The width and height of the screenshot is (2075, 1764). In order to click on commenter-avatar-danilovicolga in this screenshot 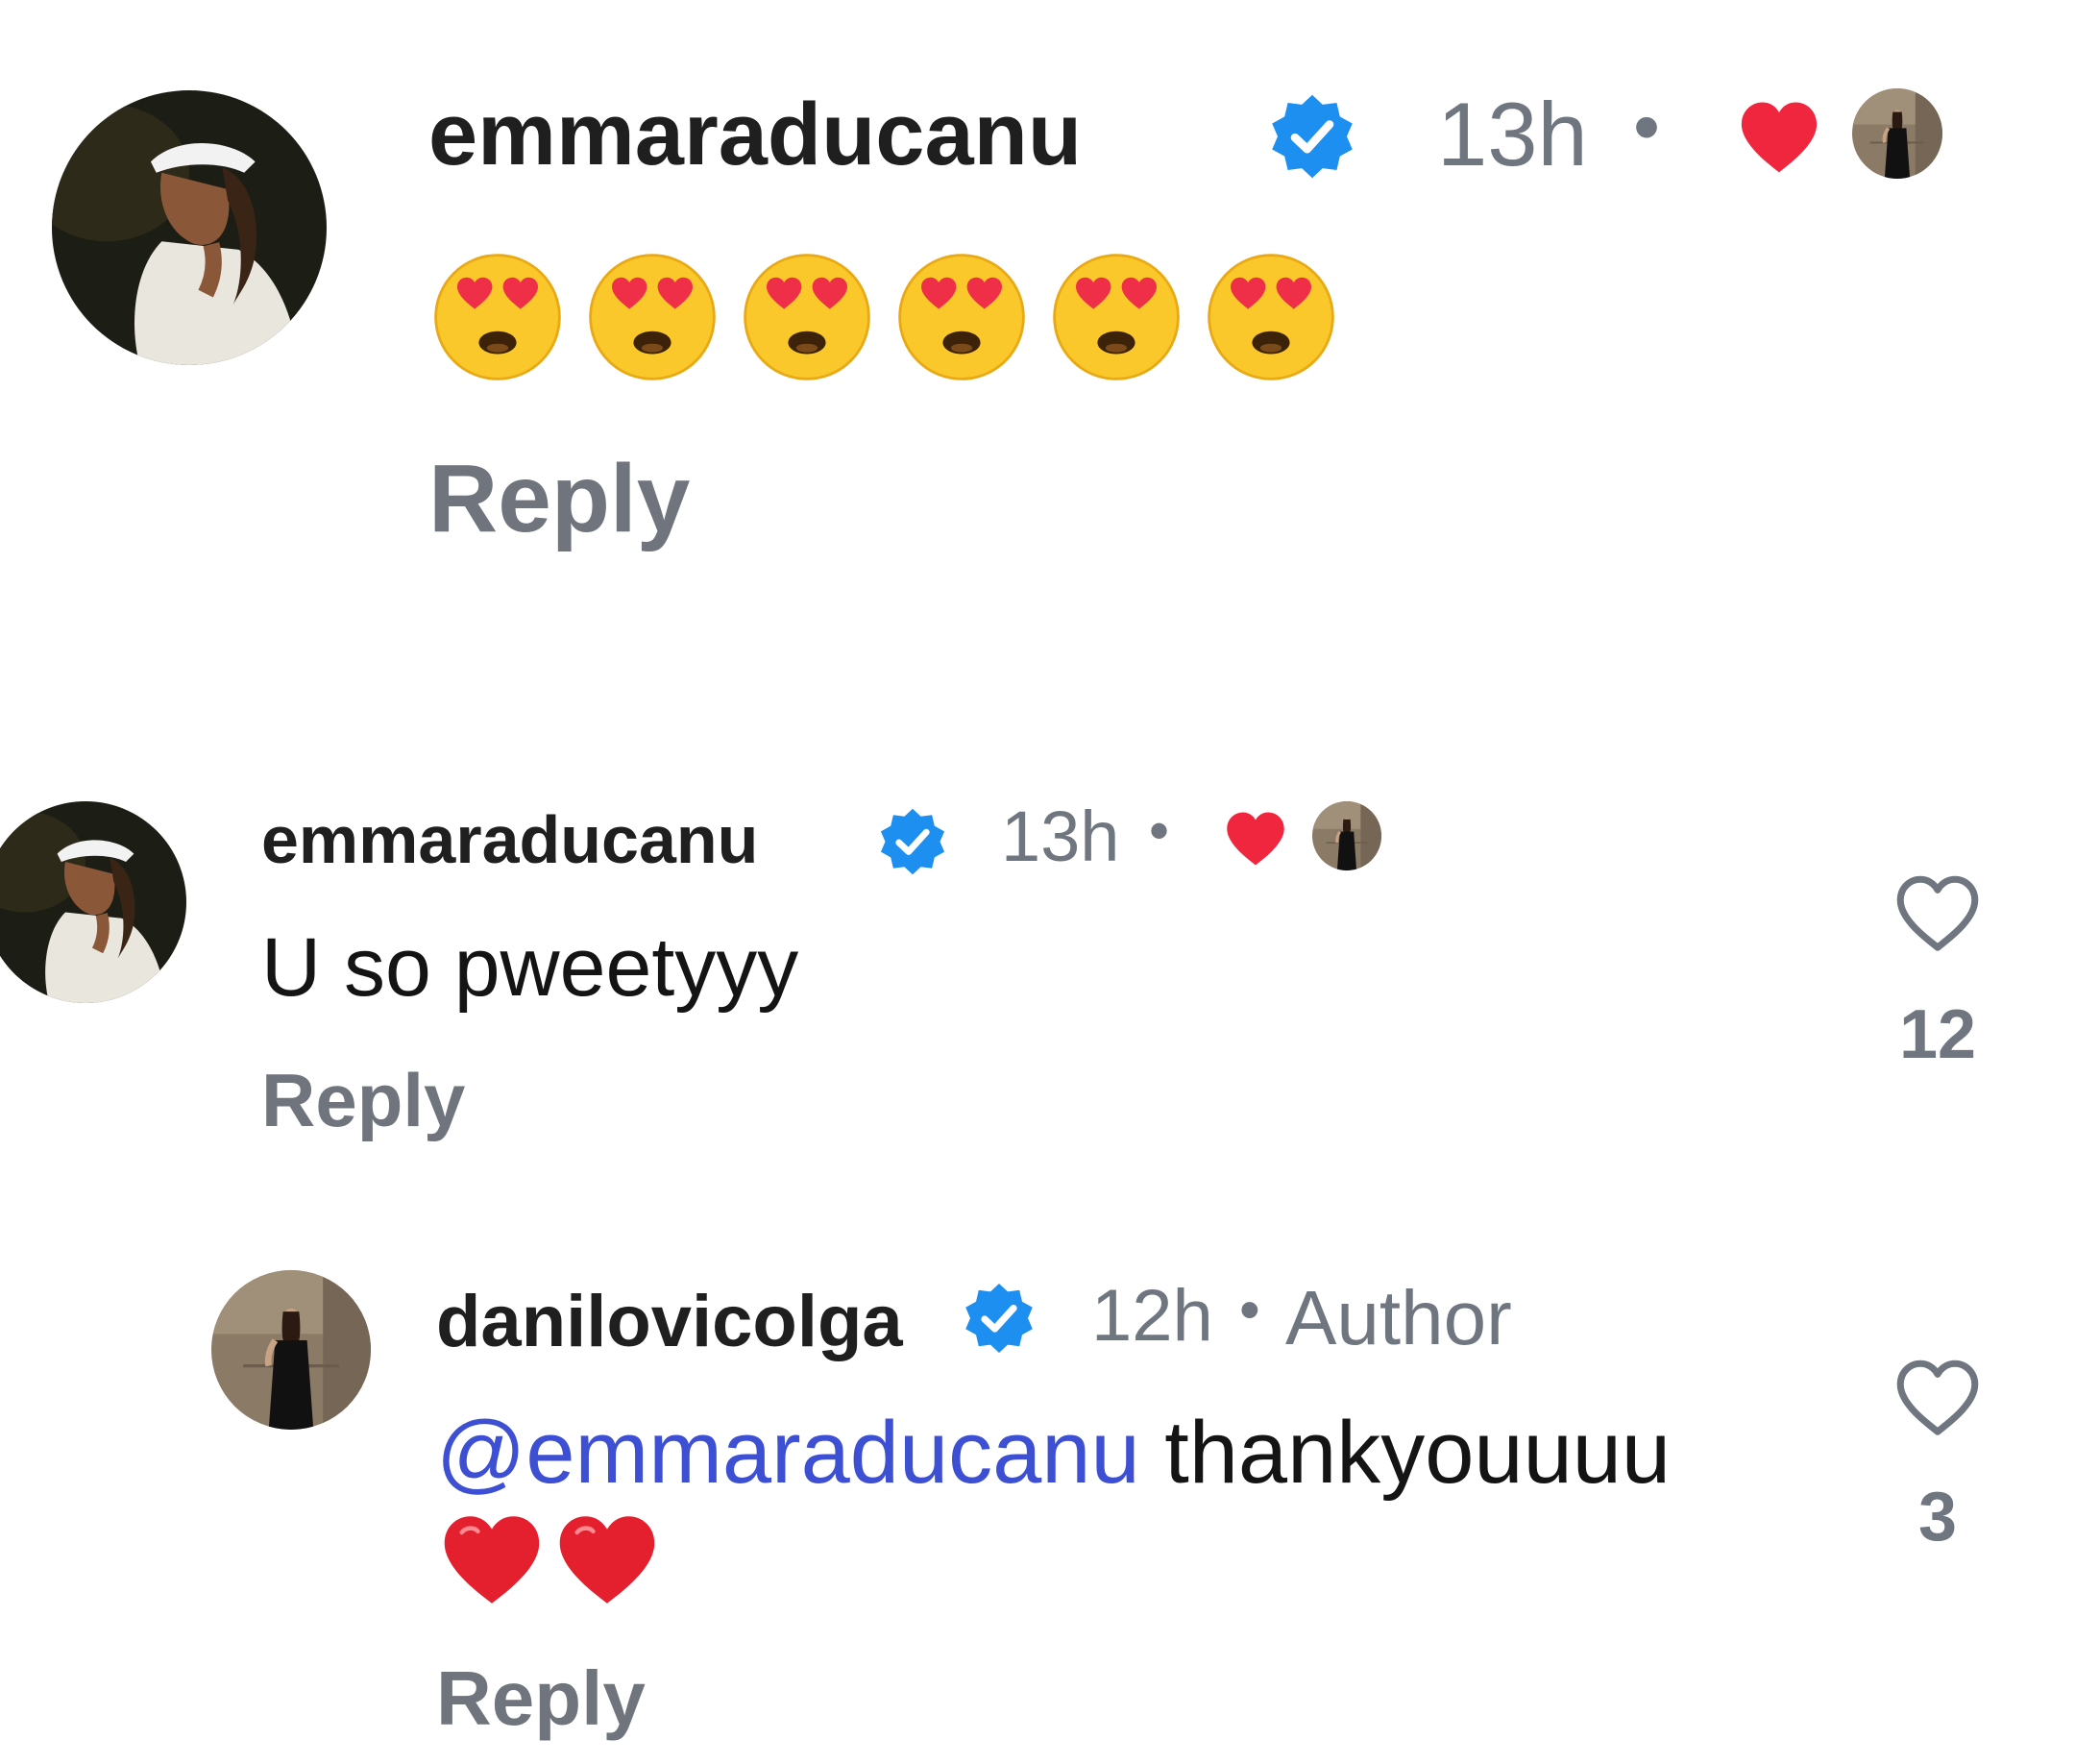, I will do `click(291, 1350)`.